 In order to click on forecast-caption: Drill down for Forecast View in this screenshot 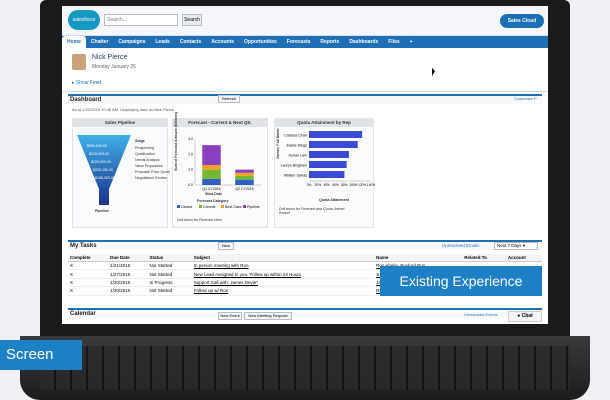, I will do `click(199, 220)`.